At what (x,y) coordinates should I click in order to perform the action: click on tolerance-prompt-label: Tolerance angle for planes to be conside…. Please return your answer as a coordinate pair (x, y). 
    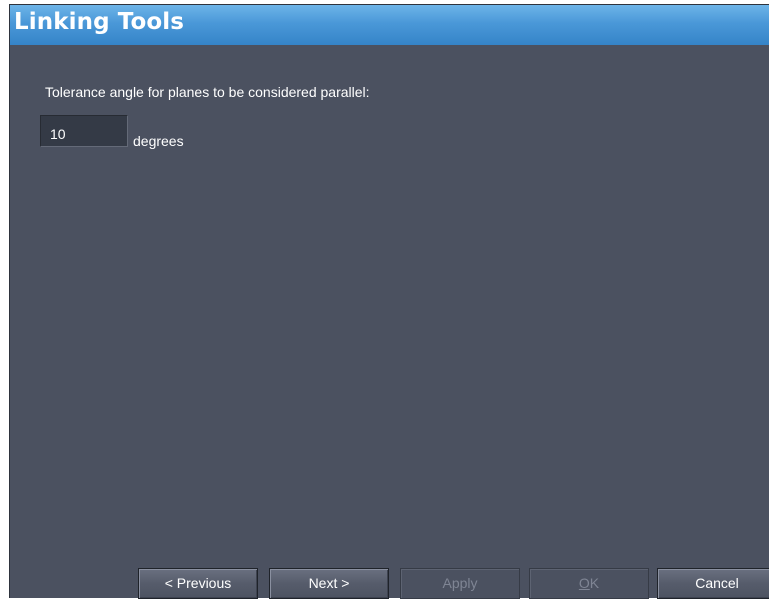
    Looking at the image, I should click on (207, 92).